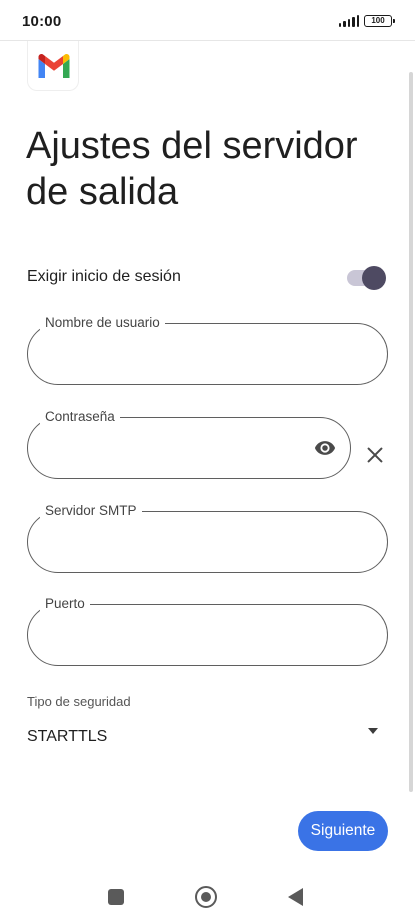 This screenshot has height=923, width=415. What do you see at coordinates (349, 21) in the screenshot?
I see `signal-icon` at bounding box center [349, 21].